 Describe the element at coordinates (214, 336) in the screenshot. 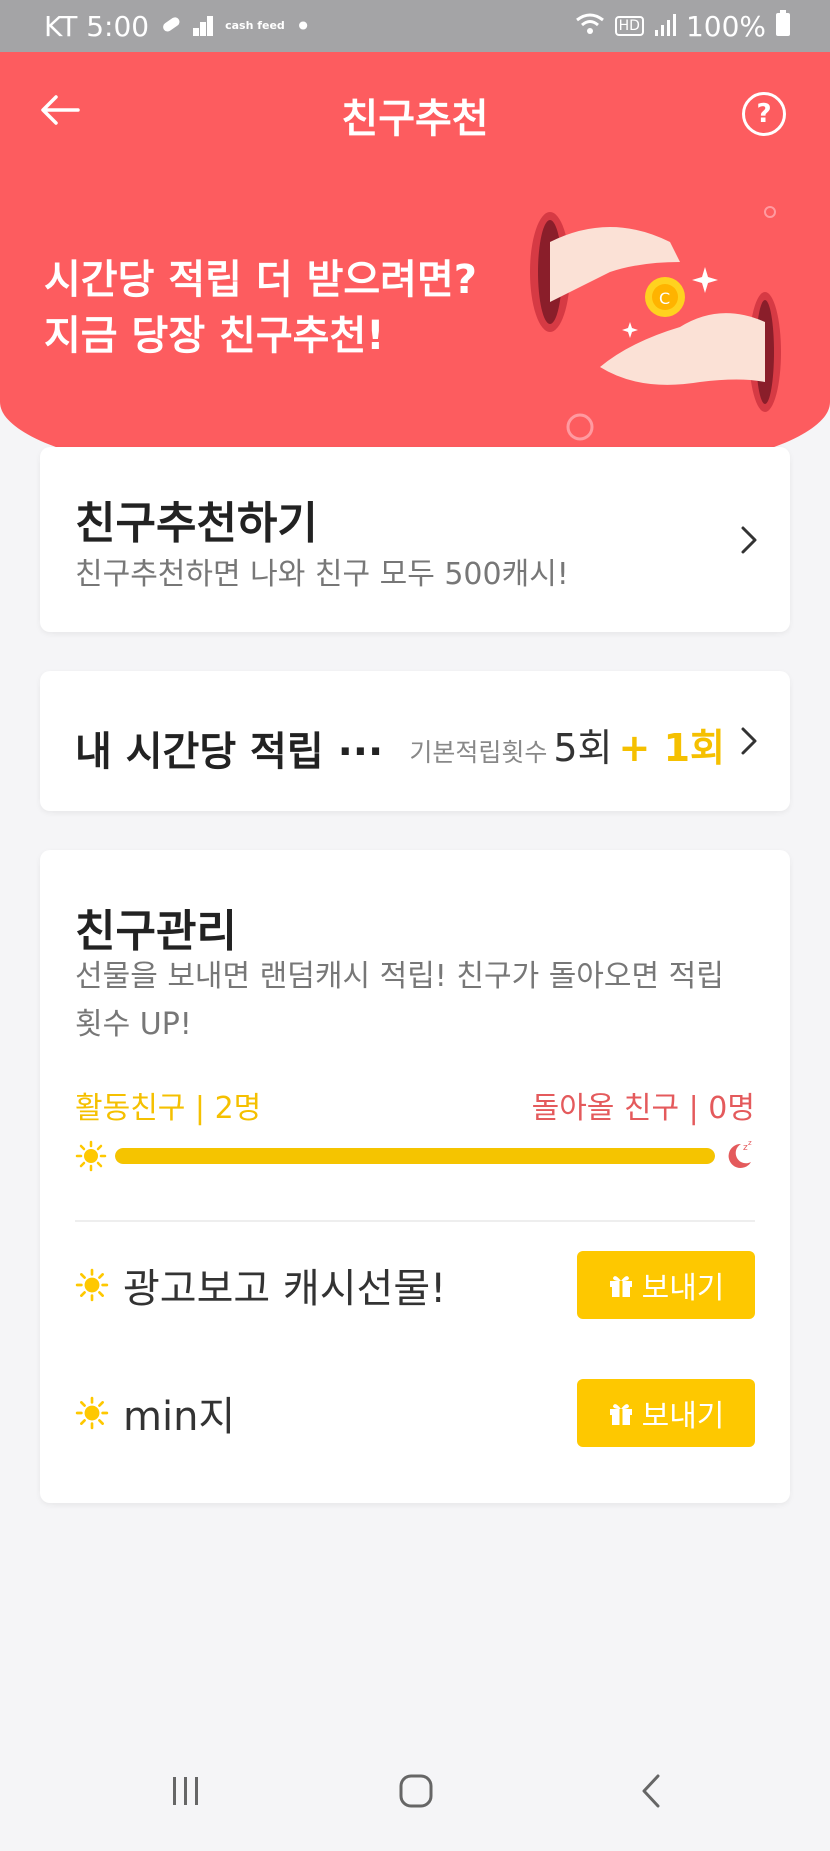

I see `hero-line-2: 지금 당장 친구추천!` at that location.